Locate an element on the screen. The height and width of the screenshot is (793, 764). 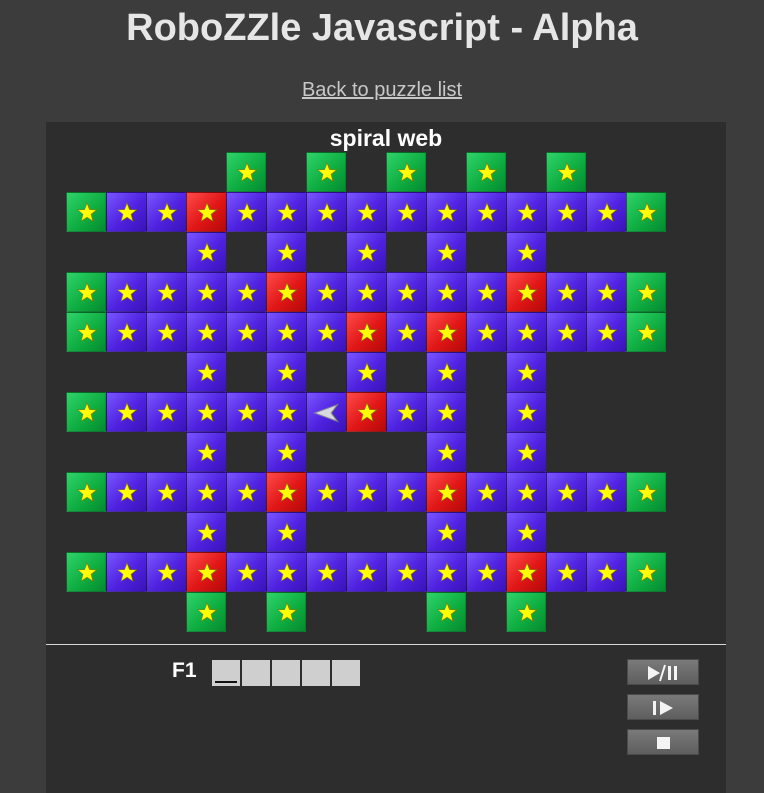
step-icon is located at coordinates (663, 708).